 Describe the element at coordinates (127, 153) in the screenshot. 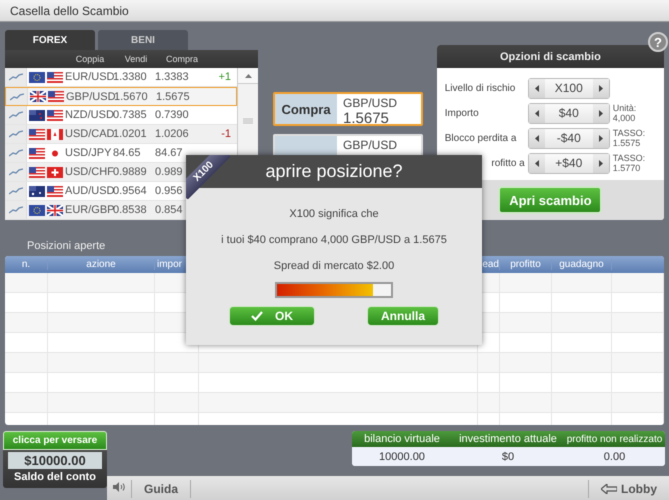

I see `sell-price-cell-text: 84.65` at that location.